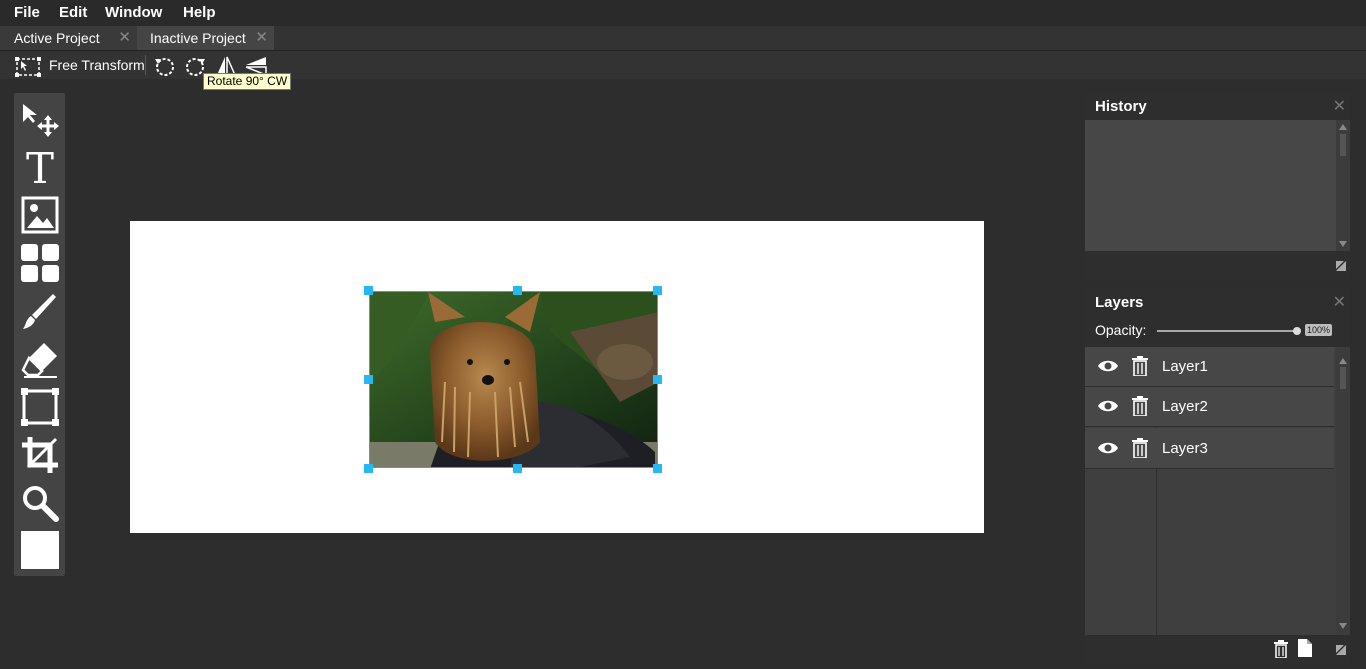 The height and width of the screenshot is (669, 1366). Describe the element at coordinates (657, 290) in the screenshot. I see `resize-handle-top-right` at that location.